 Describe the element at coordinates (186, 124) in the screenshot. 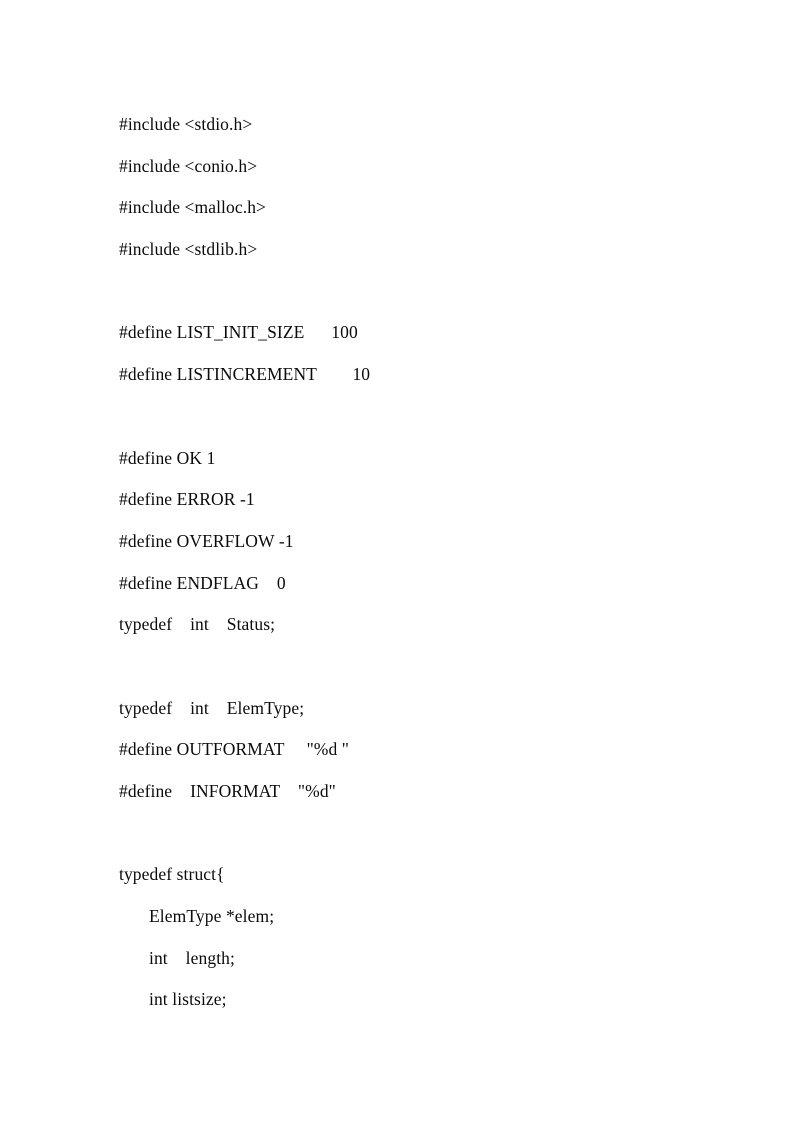

I see `code-line: #include <stdio.h>` at that location.